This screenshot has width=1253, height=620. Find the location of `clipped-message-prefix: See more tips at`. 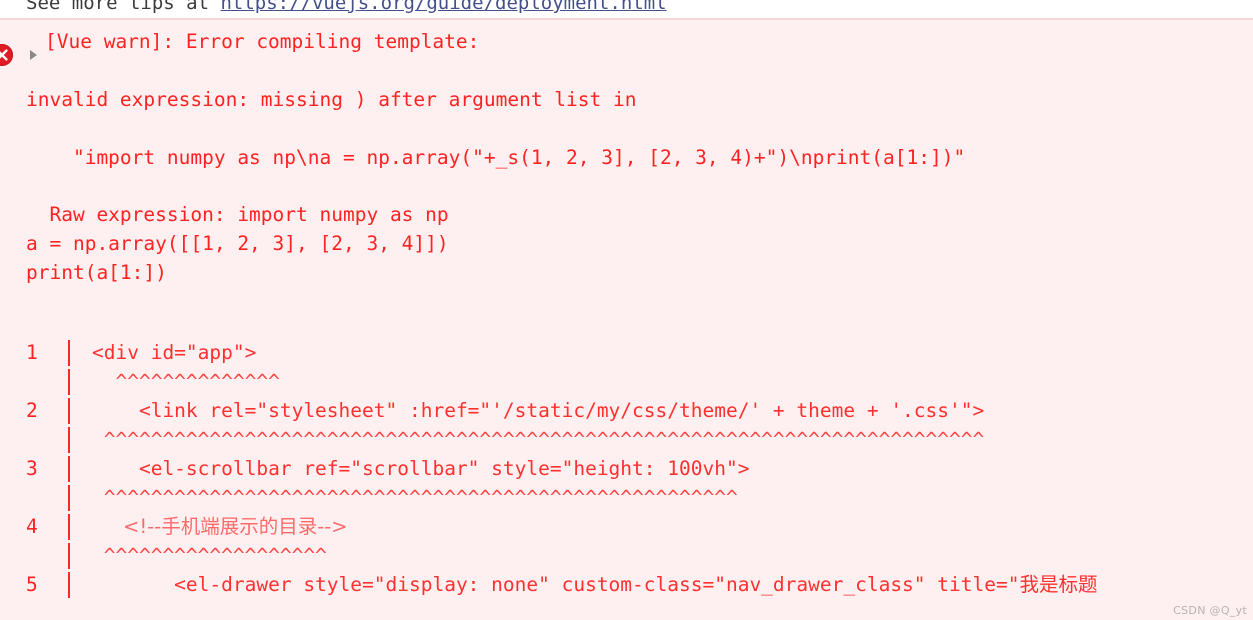

clipped-message-prefix: See more tips at is located at coordinates (123, 7).